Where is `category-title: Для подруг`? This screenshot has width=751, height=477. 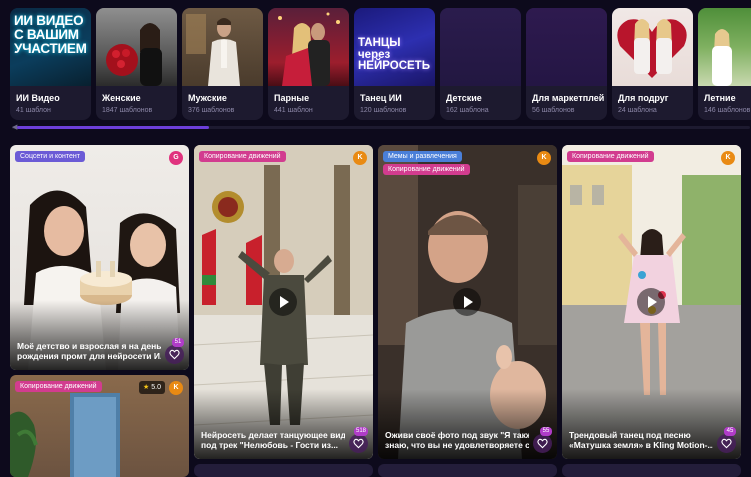
category-title: Для подруг is located at coordinates (643, 98).